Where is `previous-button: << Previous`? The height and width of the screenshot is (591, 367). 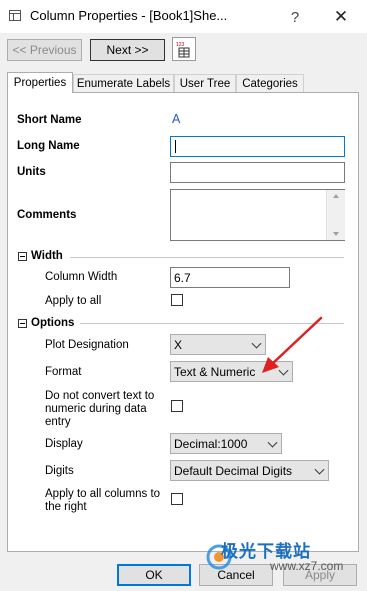
previous-button: << Previous is located at coordinates (44, 50).